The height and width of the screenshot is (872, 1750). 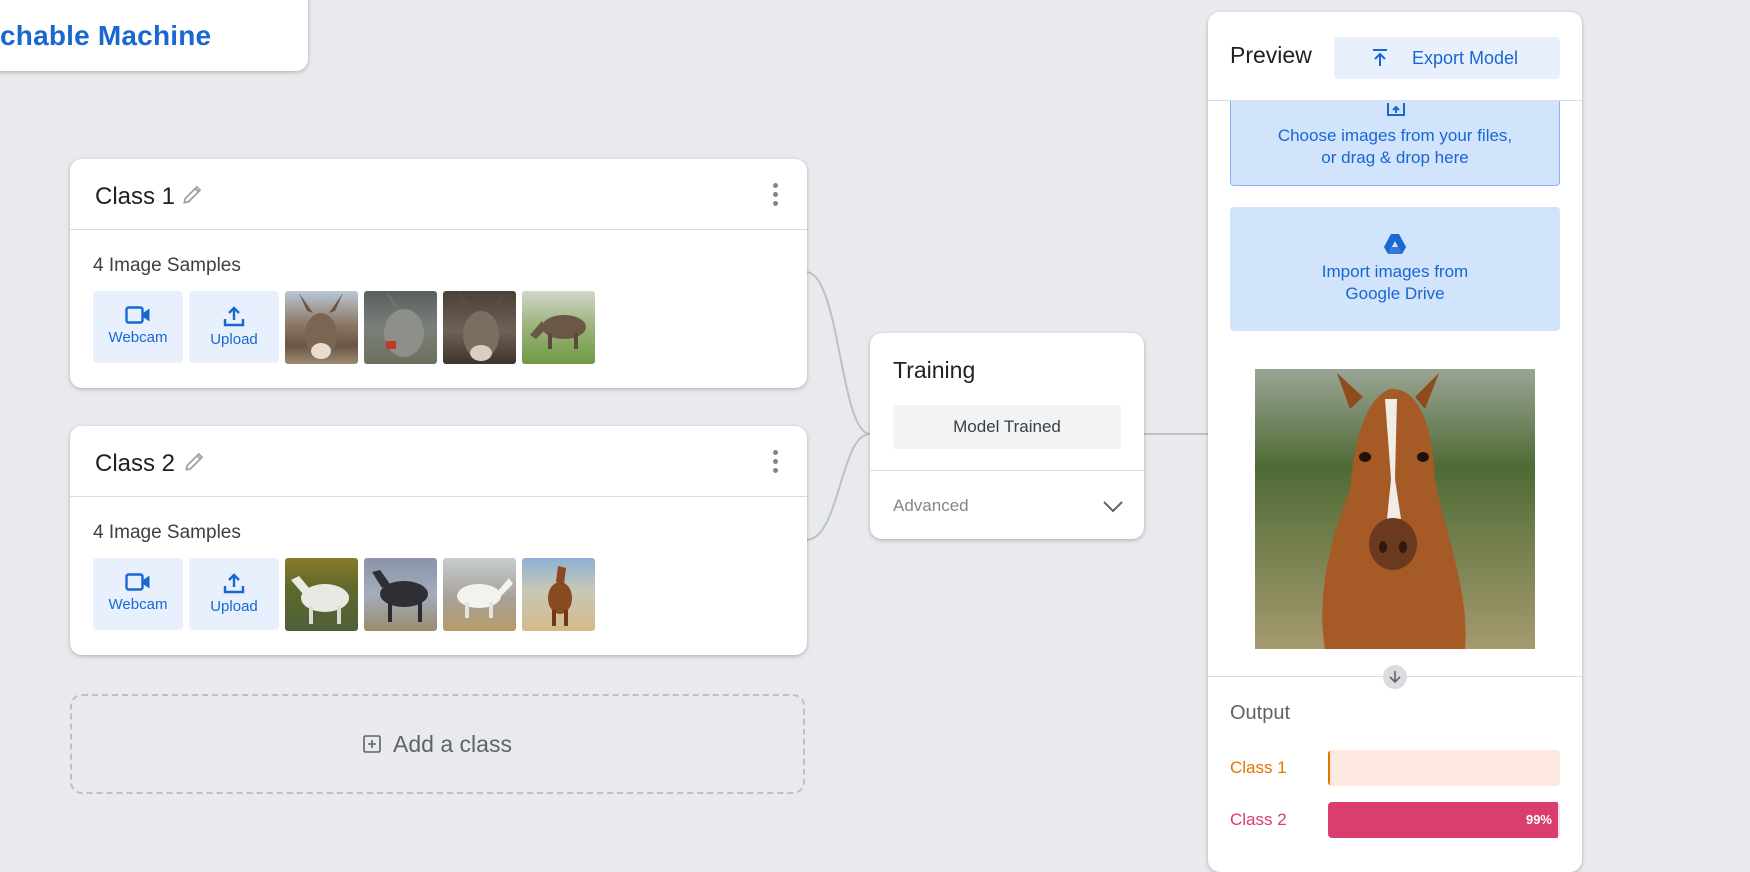 What do you see at coordinates (1395, 677) in the screenshot?
I see `arrow-down-icon` at bounding box center [1395, 677].